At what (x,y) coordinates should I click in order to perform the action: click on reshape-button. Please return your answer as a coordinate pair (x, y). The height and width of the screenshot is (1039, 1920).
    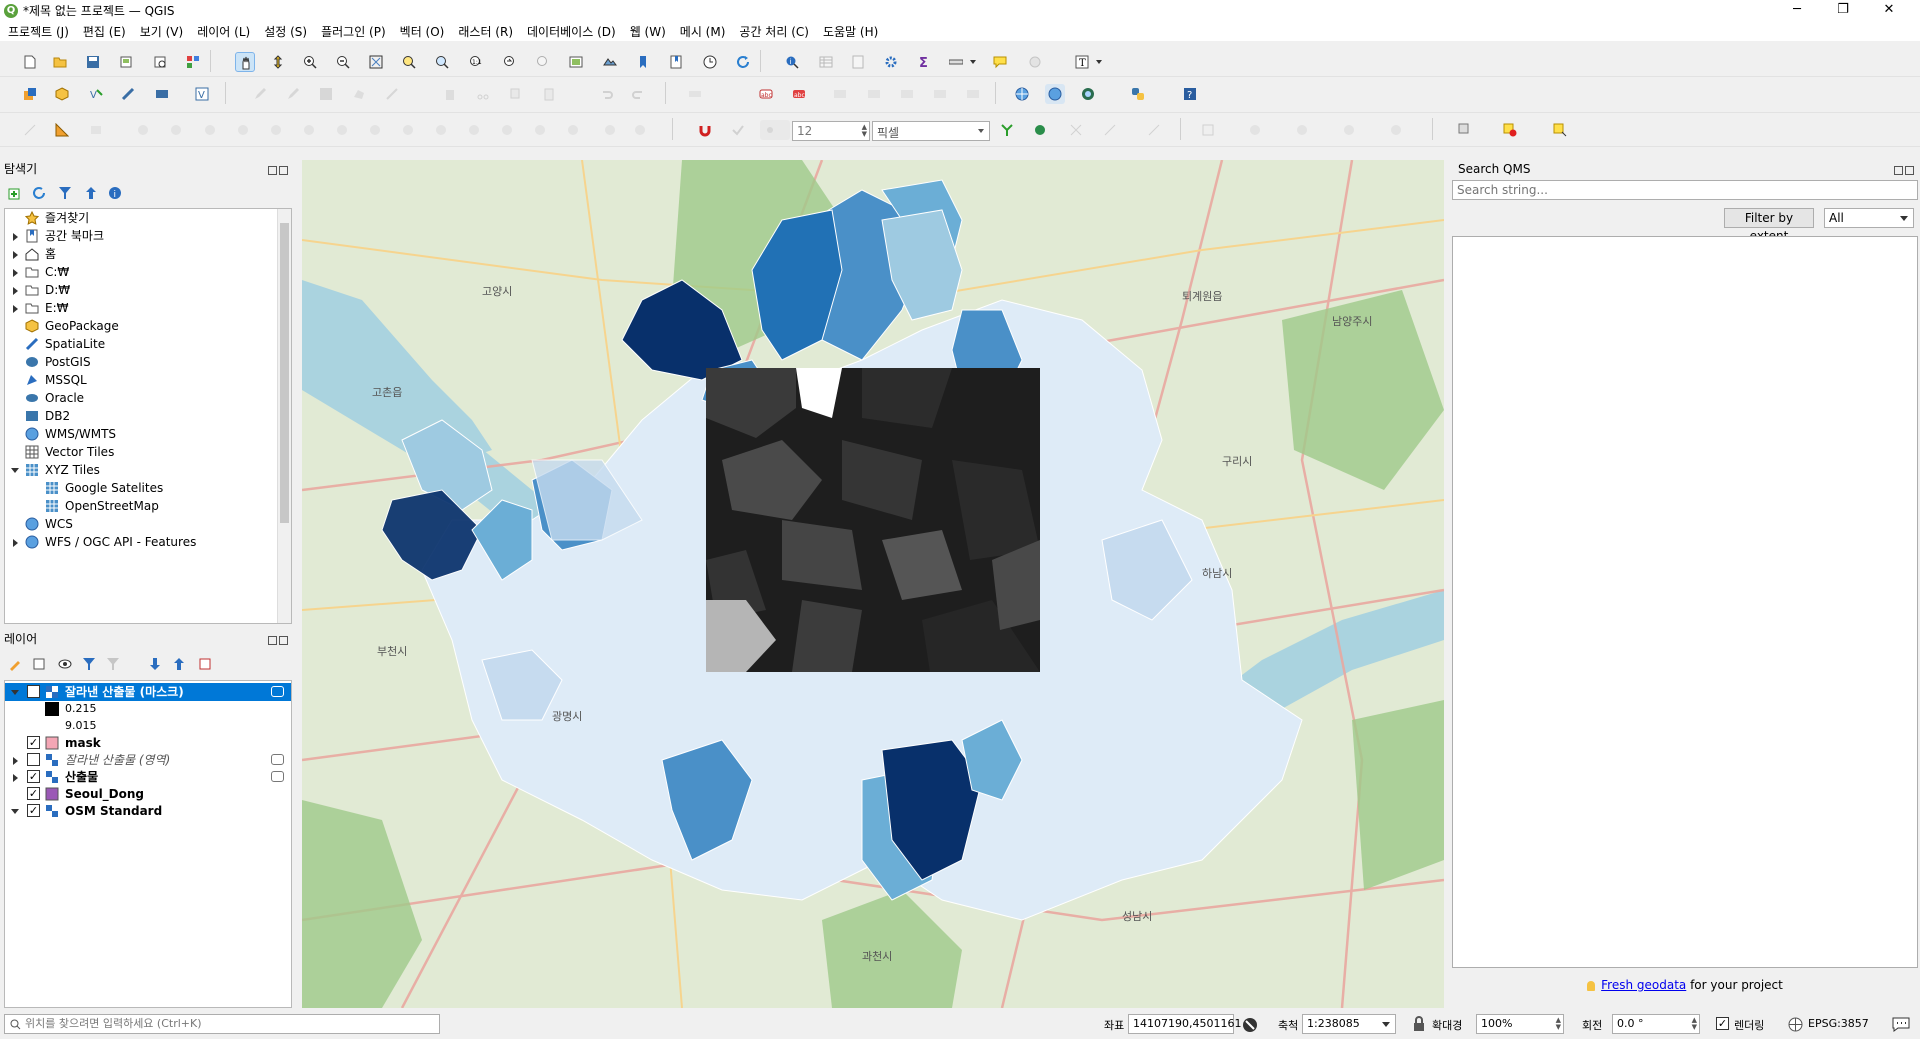
    Looking at the image, I should click on (408, 130).